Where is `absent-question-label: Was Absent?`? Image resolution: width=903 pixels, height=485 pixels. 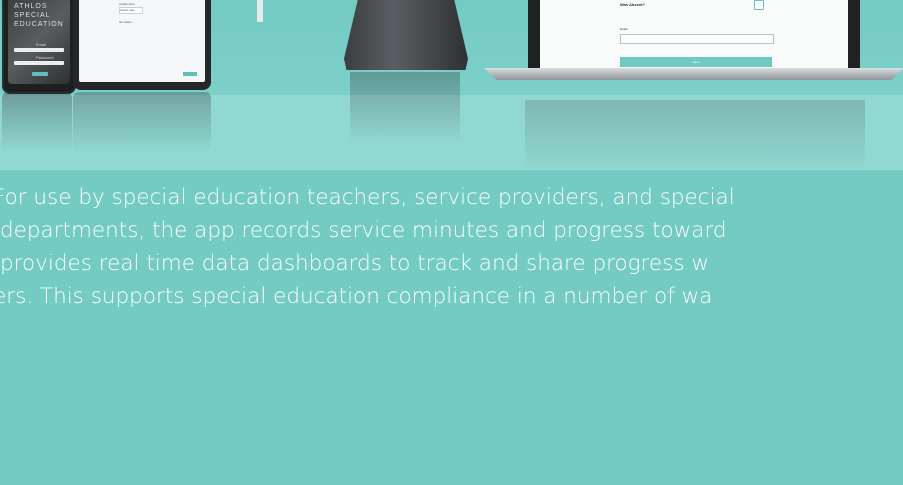 absent-question-label: Was Absent? is located at coordinates (633, 4).